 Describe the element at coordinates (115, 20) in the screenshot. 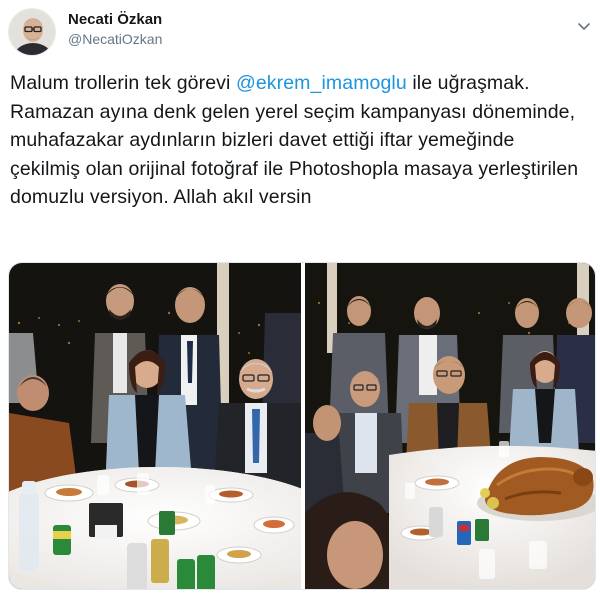

I see `author-display-name: Necati Özkan` at that location.